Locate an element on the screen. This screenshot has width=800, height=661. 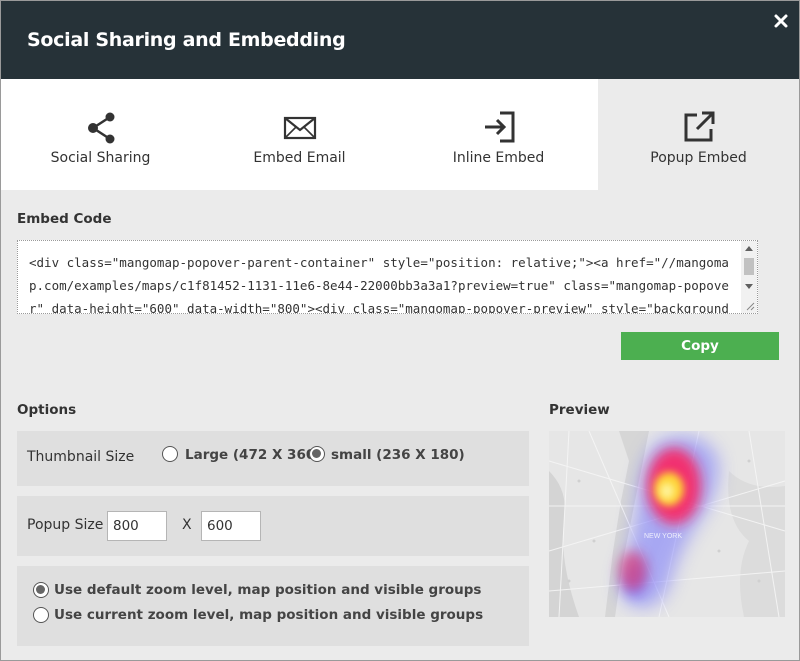
map-preview: NEW YORK is located at coordinates (667, 524).